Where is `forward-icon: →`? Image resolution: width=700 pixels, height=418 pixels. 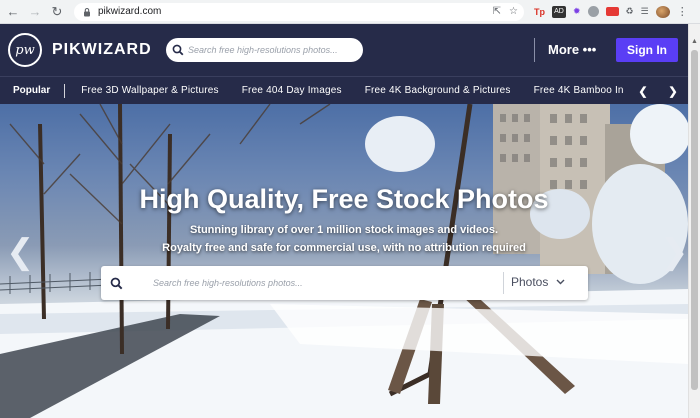 forward-icon: → is located at coordinates (35, 12).